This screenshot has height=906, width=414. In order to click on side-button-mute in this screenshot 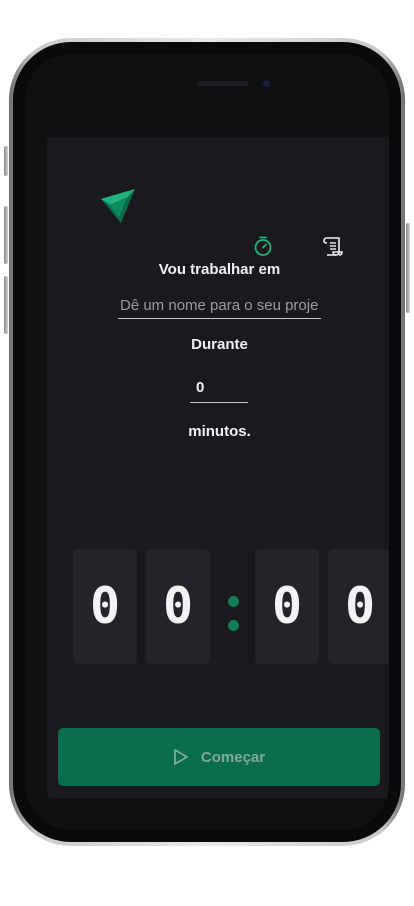, I will do `click(6, 161)`.